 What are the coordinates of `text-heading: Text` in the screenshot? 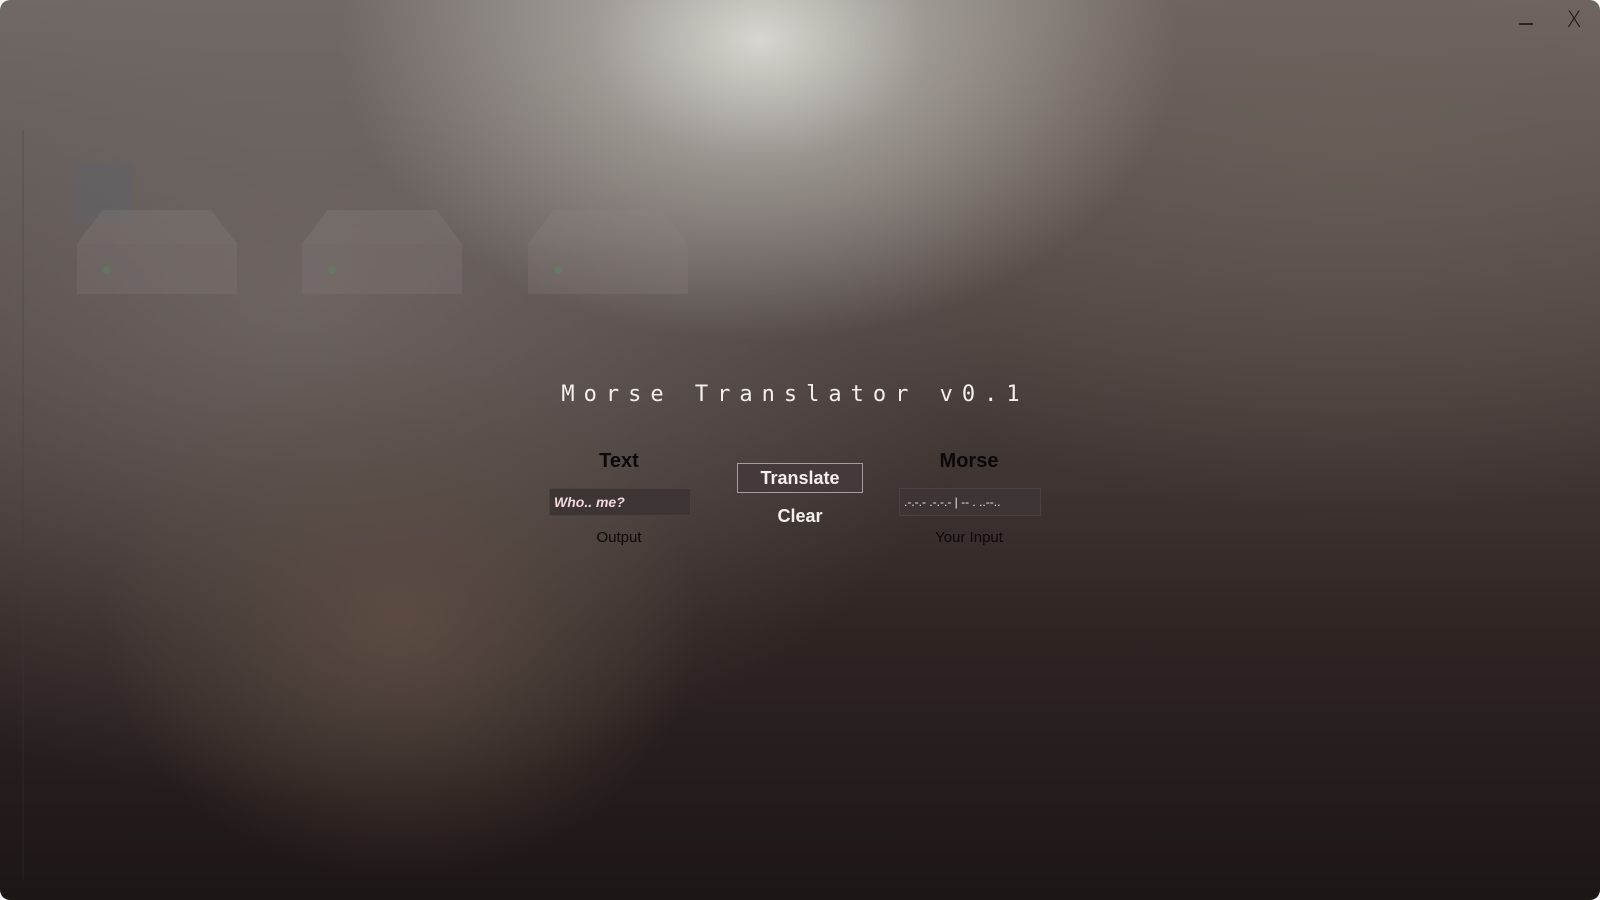 It's located at (619, 461).